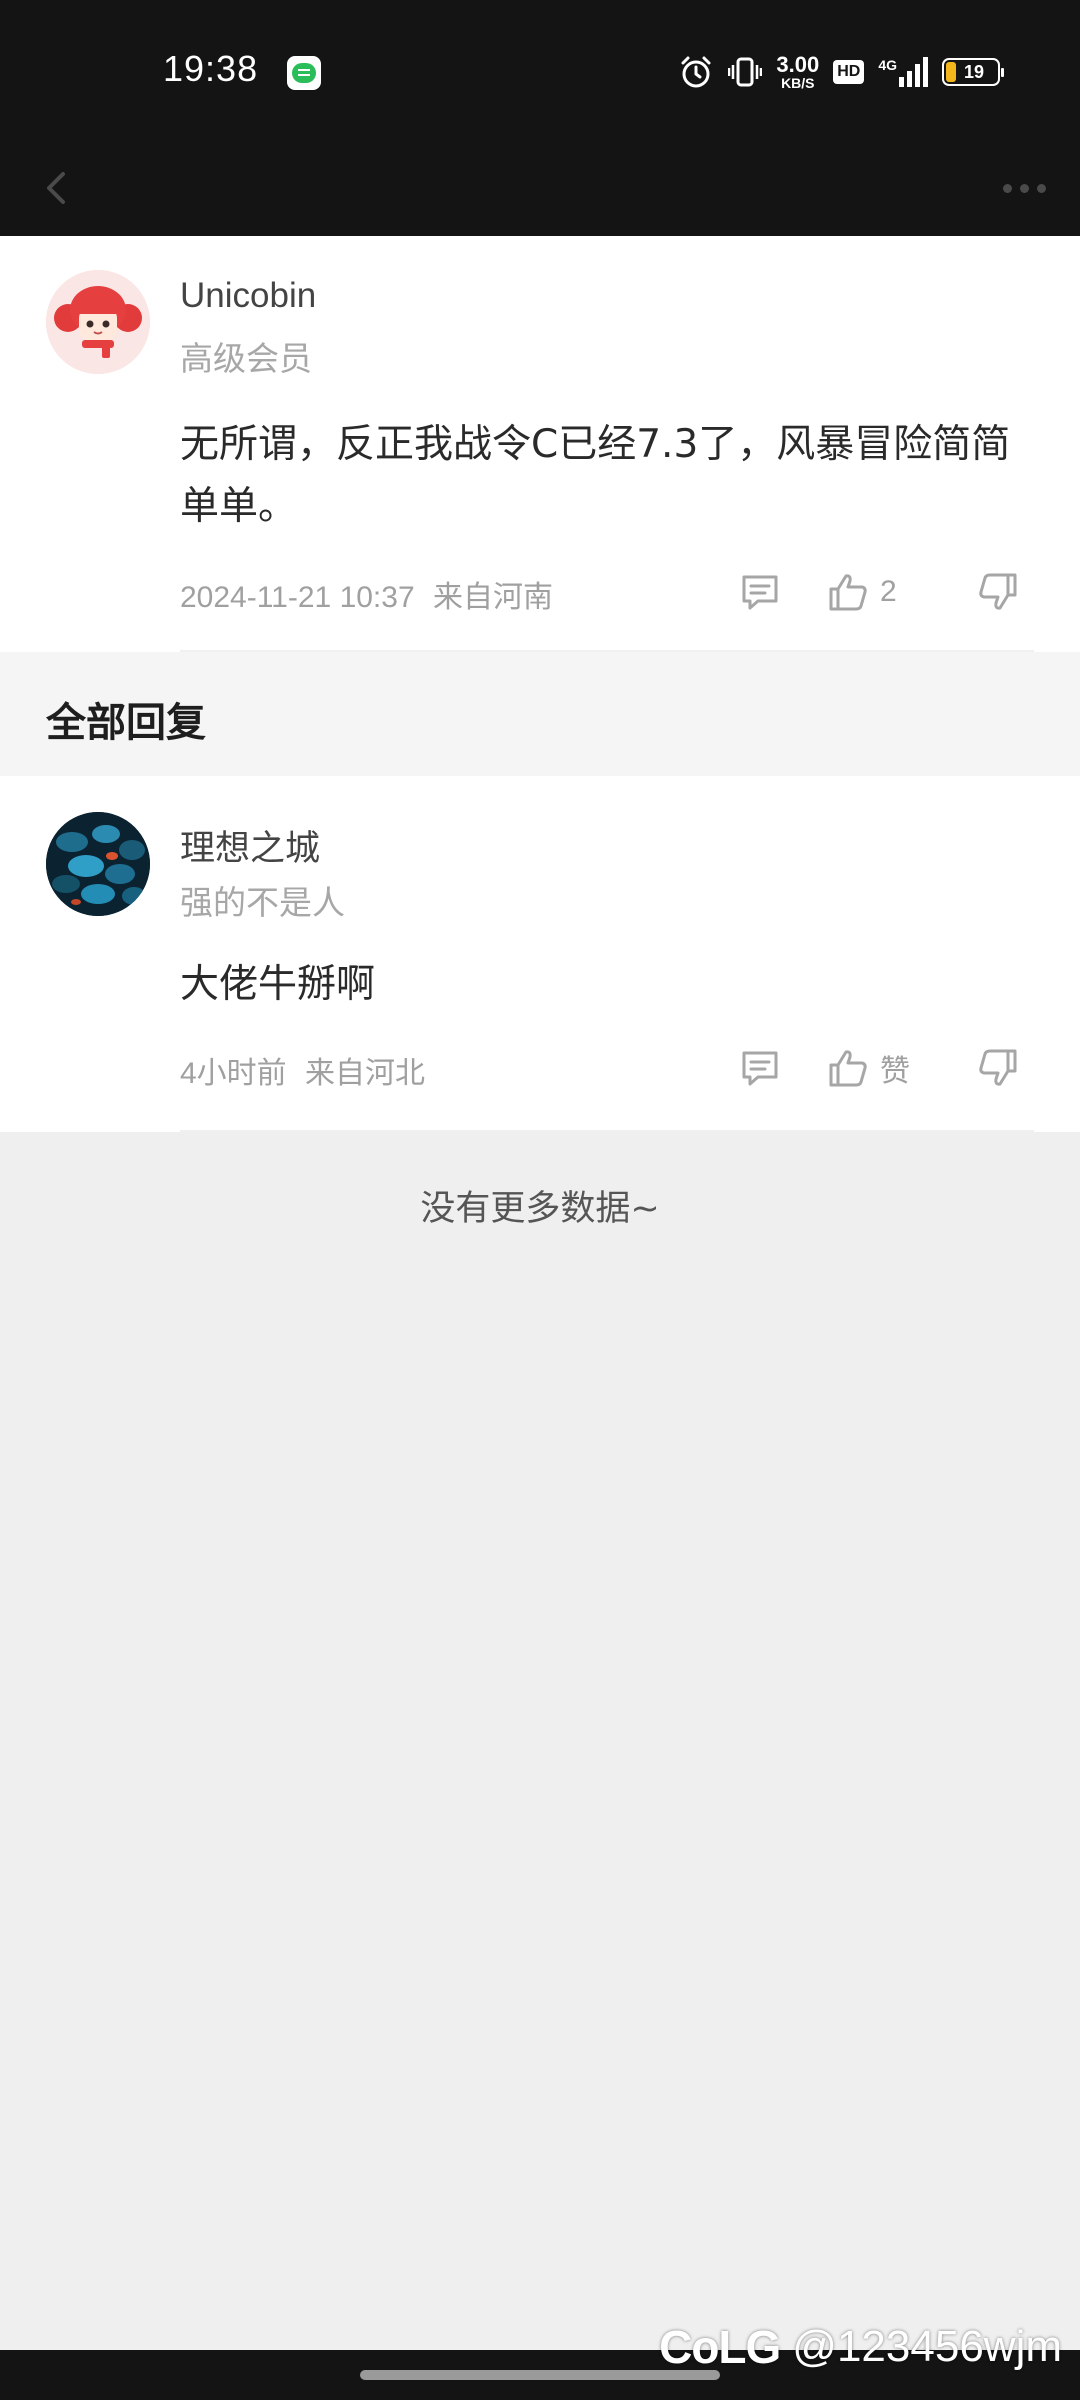  I want to click on network-type-label: 4G, so click(887, 65).